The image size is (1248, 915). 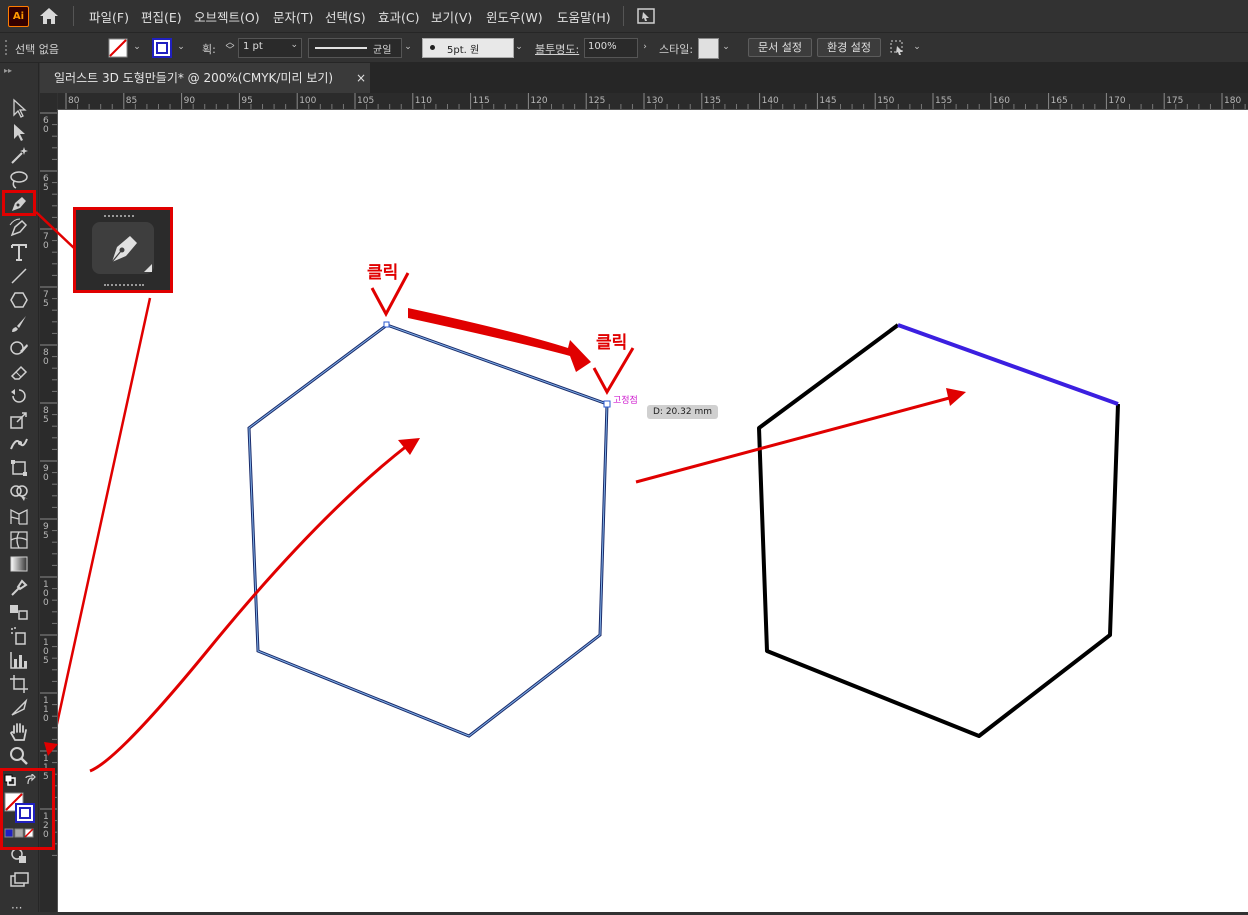 What do you see at coordinates (19, 708) in the screenshot?
I see `slice-tool-icon` at bounding box center [19, 708].